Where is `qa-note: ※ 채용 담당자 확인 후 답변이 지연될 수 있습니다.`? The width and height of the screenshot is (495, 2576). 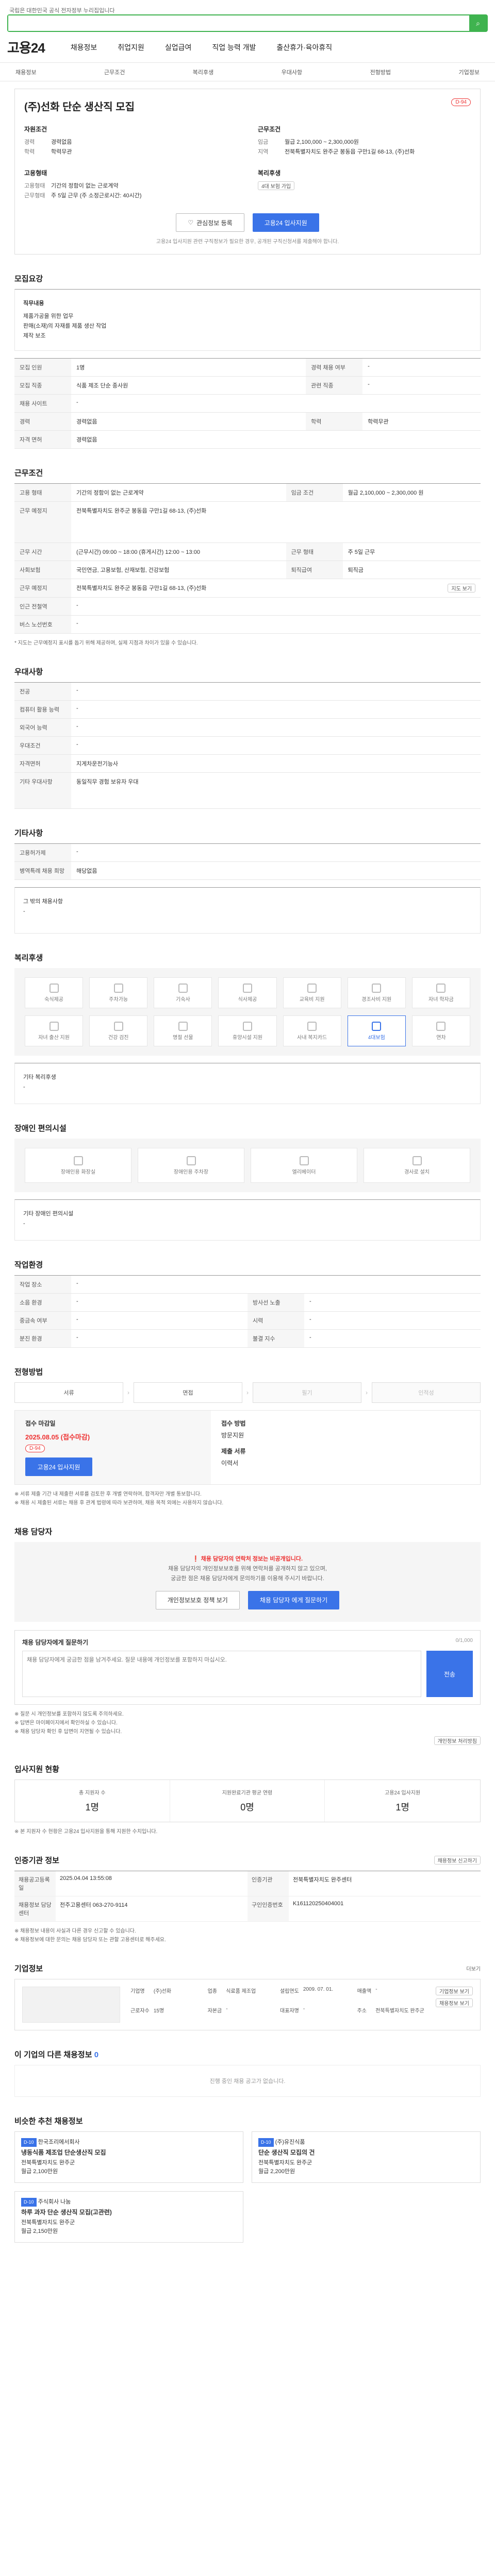 qa-note: ※ 채용 담당자 확인 후 답변이 지연될 수 있습니다. is located at coordinates (68, 1732).